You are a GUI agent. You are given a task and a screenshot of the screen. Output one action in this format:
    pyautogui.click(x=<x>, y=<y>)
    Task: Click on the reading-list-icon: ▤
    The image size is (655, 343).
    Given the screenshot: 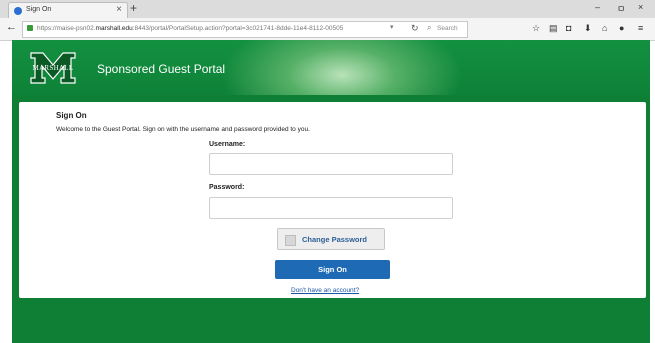 What is the action you would take?
    pyautogui.click(x=553, y=28)
    